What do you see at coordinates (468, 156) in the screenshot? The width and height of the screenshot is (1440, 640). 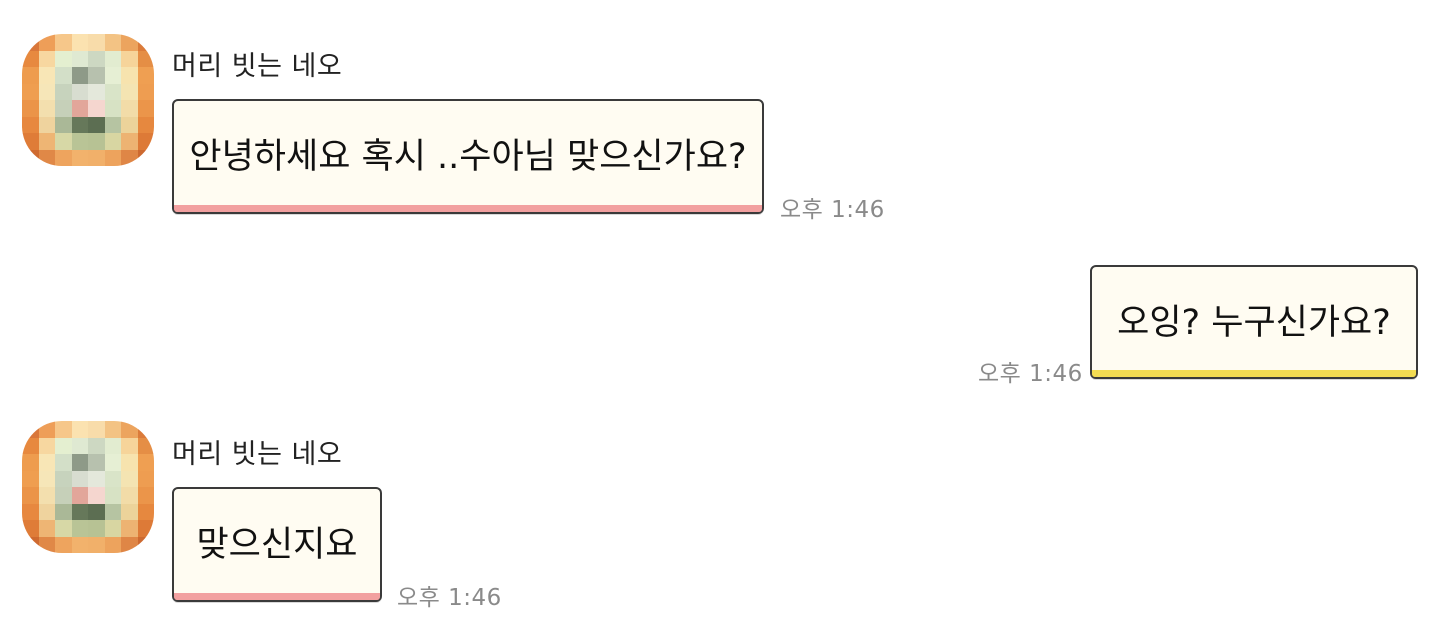 I see `message-bubble-incoming: 안녕하세요 혹시 ..수아님 맞으신가요?` at bounding box center [468, 156].